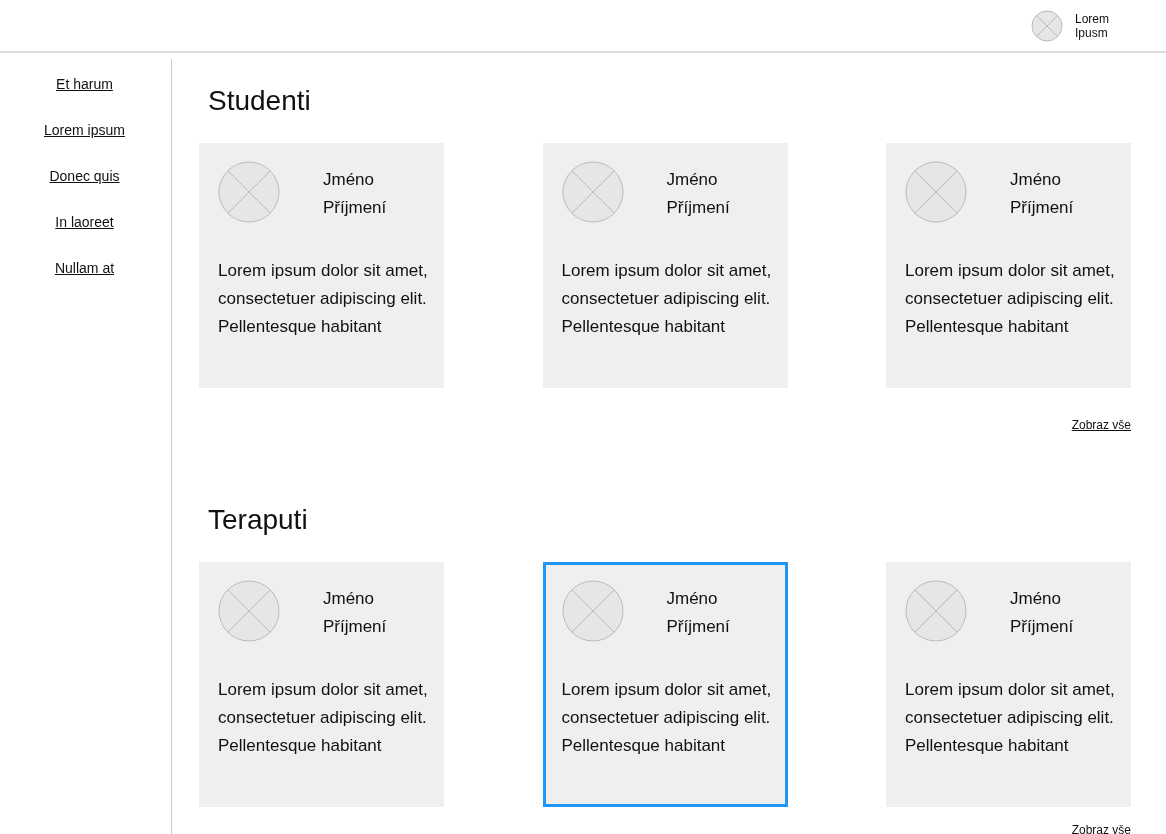 The height and width of the screenshot is (834, 1166). What do you see at coordinates (258, 520) in the screenshot?
I see `section-title: Teraputi` at bounding box center [258, 520].